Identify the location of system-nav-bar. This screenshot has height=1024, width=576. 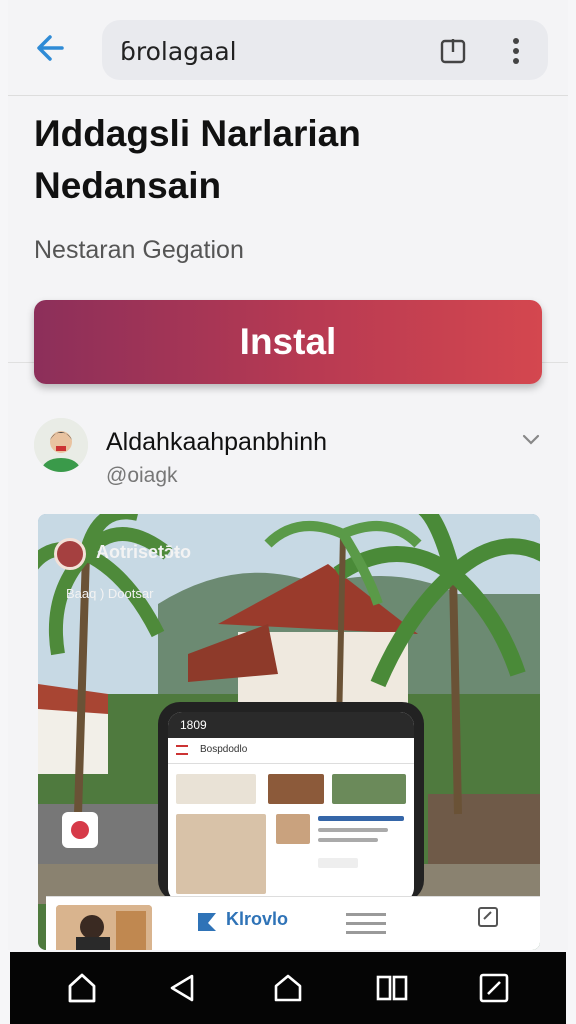
(288, 988).